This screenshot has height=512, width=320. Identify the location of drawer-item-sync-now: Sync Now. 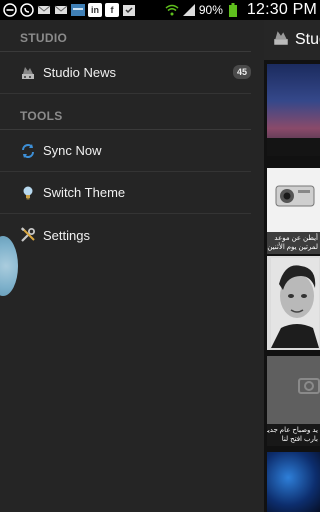
(125, 151).